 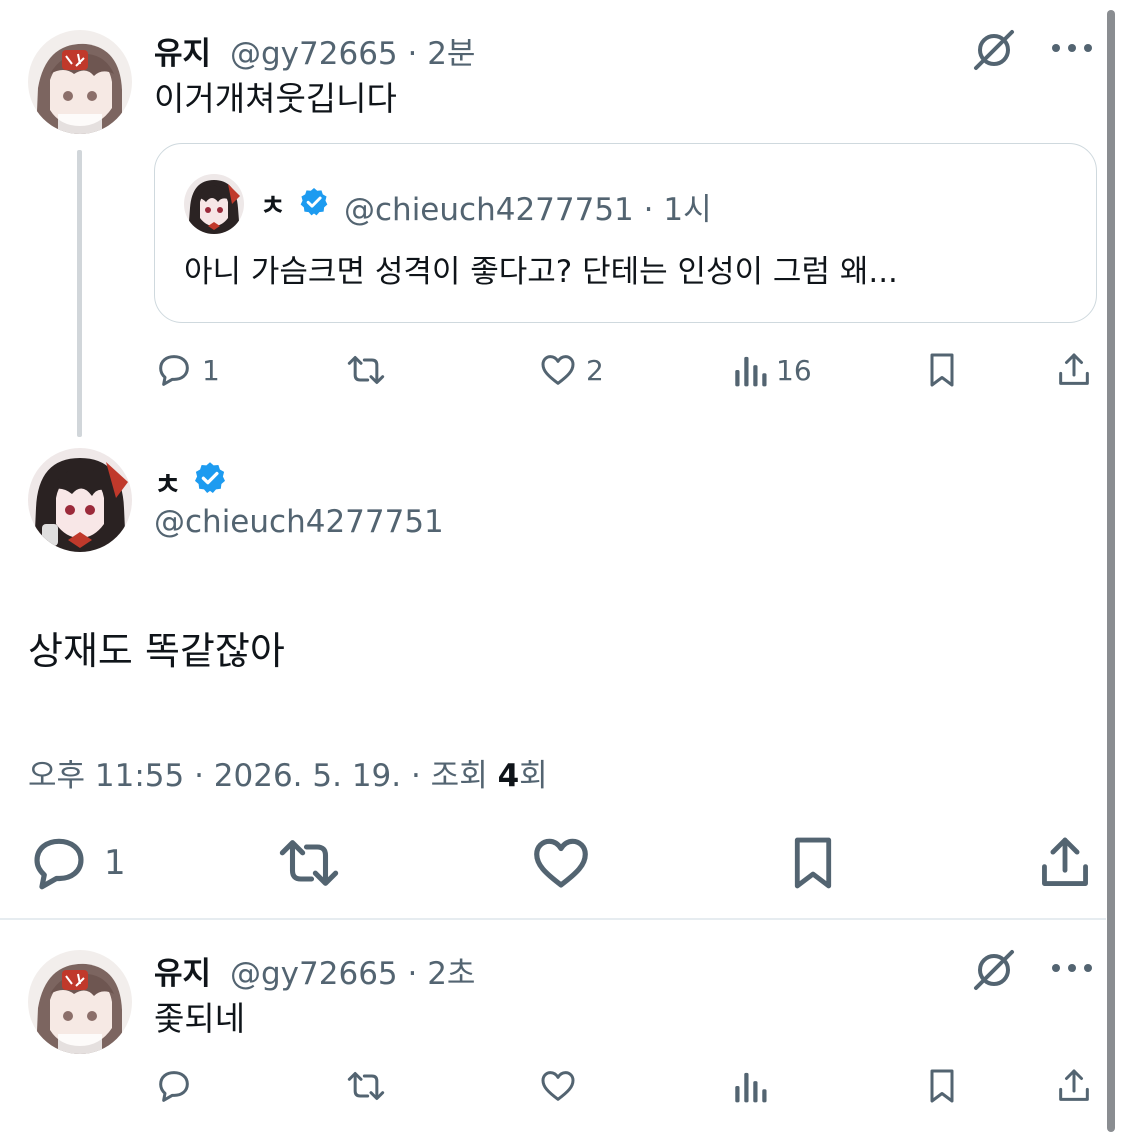 I want to click on quoted-author-handle: @chieuch4277751 · 1시, so click(x=528, y=206).